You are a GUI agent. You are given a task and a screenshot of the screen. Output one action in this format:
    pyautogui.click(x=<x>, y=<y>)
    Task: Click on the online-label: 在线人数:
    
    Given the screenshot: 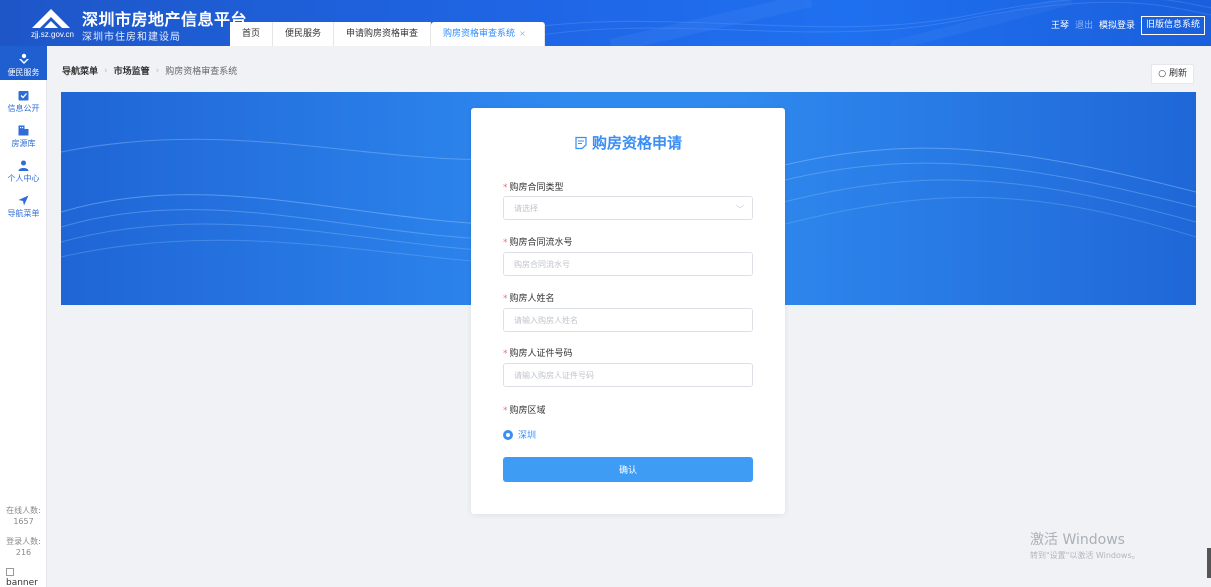 What is the action you would take?
    pyautogui.click(x=23, y=510)
    